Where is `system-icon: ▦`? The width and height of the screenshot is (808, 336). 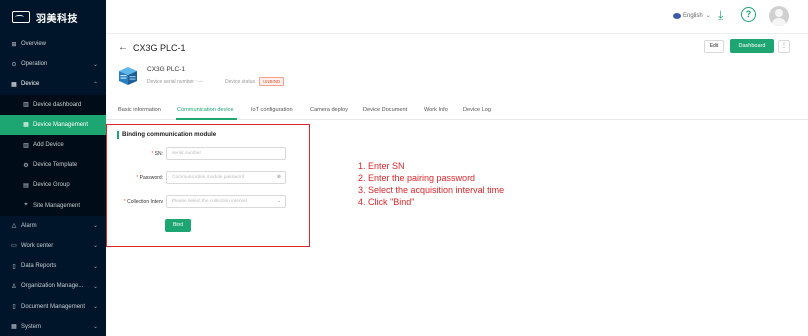 system-icon: ▦ is located at coordinates (14, 327).